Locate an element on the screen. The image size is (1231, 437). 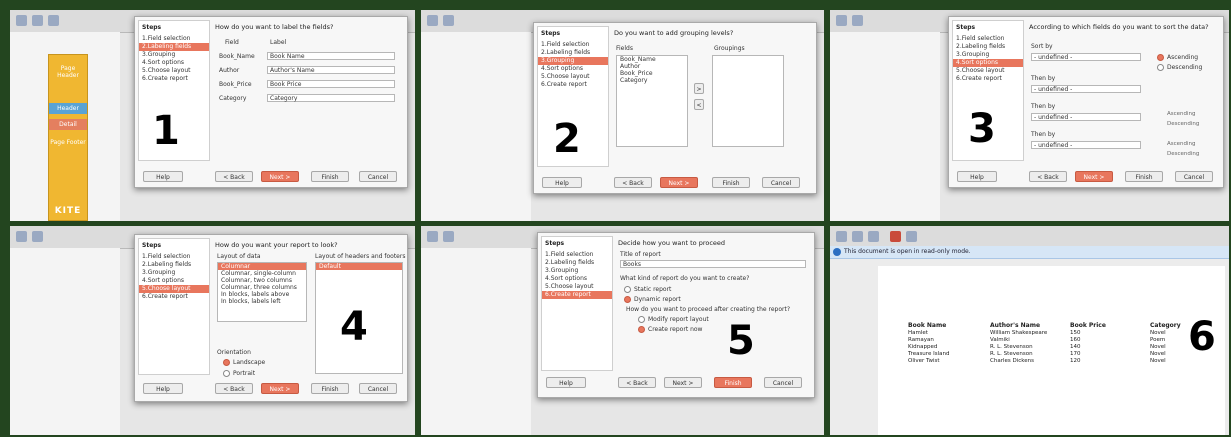
step-item-active: 3.Grouping is located at coordinates (573, 61).